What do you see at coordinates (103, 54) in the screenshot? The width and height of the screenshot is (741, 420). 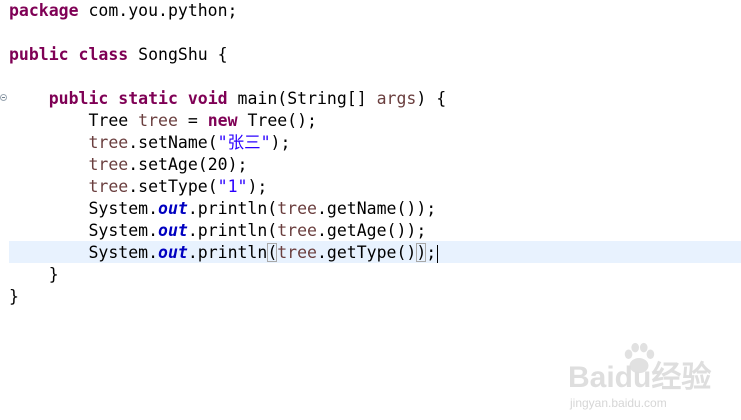 I see `code-token: class` at bounding box center [103, 54].